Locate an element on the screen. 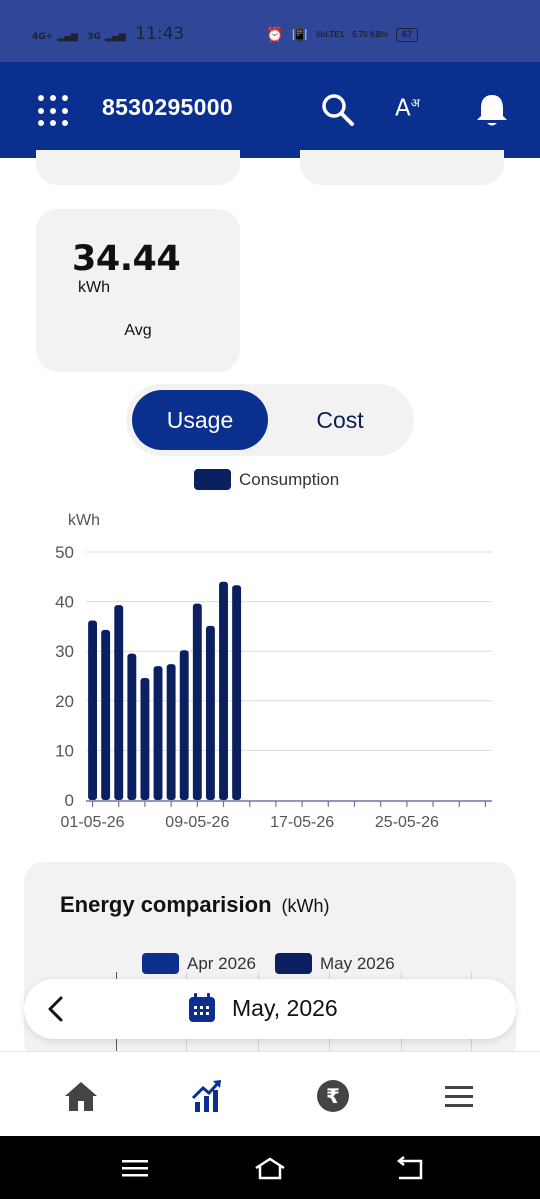 The height and width of the screenshot is (1199, 540). tab-cost: Cost is located at coordinates (340, 420).